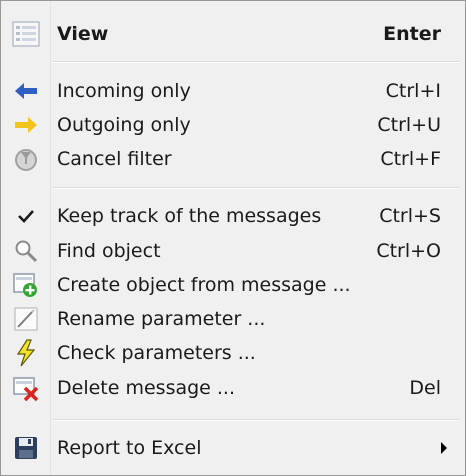 Image resolution: width=466 pixels, height=476 pixels. Describe the element at coordinates (26, 319) in the screenshot. I see `rename-icon` at that location.